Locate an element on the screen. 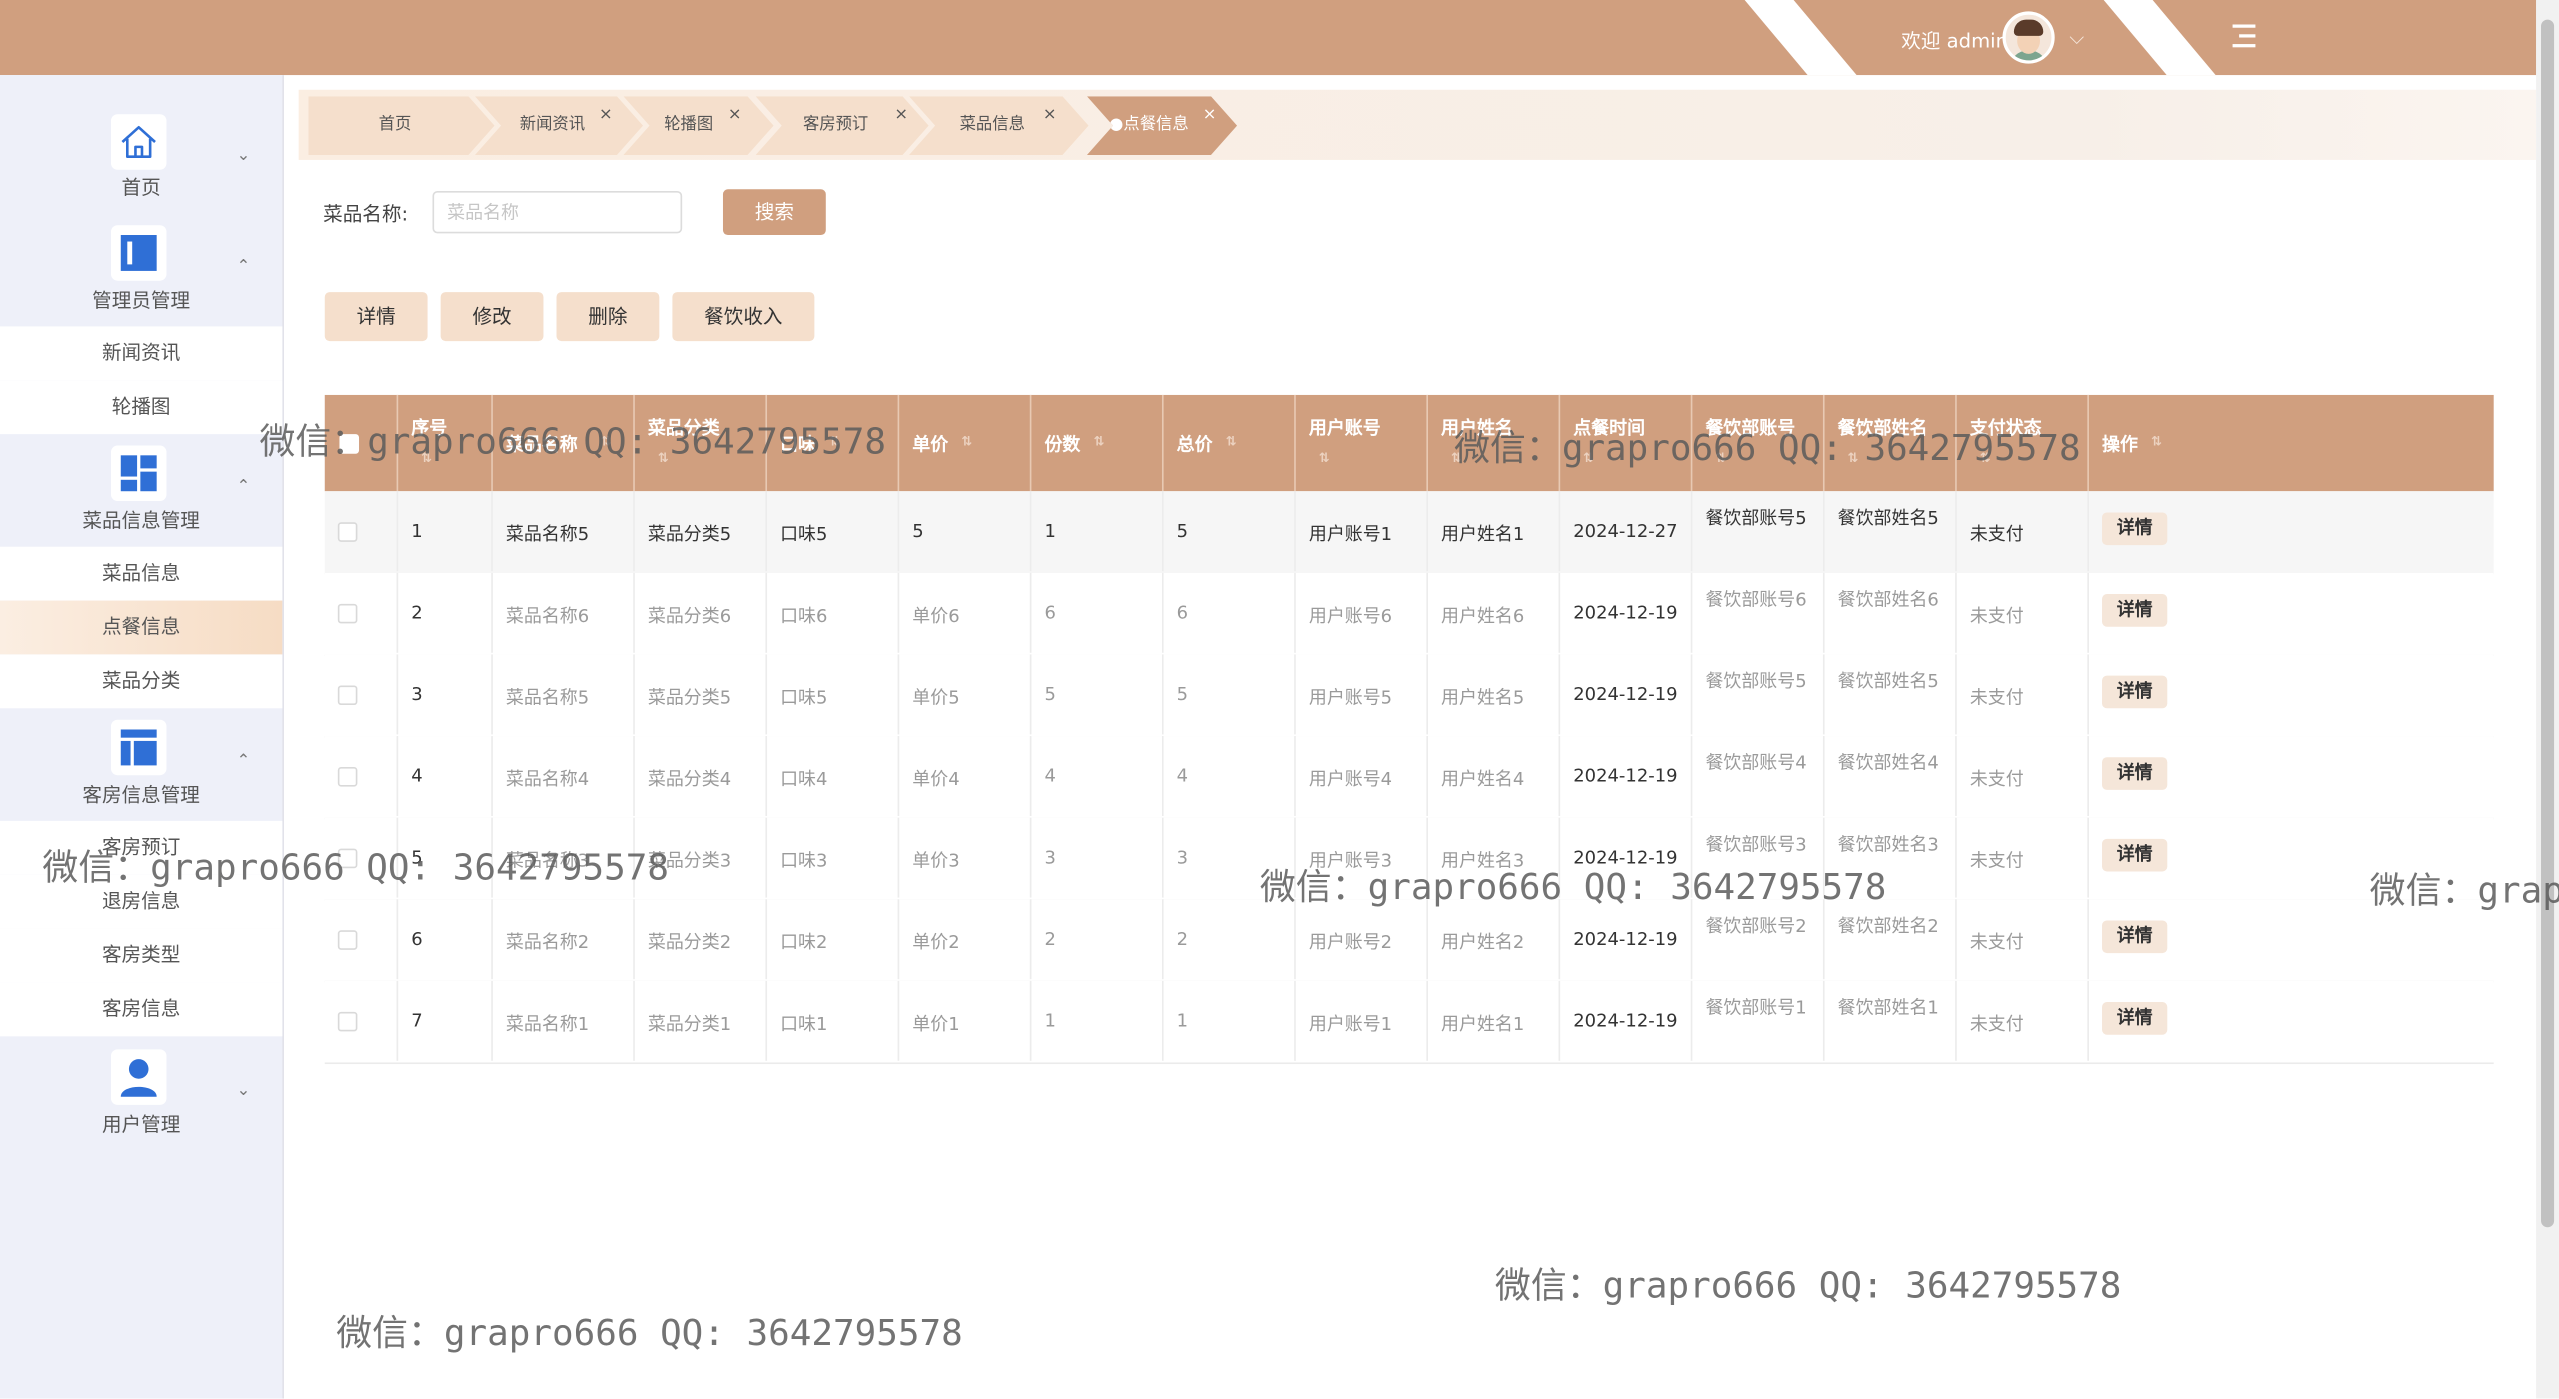  detail-button: 详情 is located at coordinates (376, 317).